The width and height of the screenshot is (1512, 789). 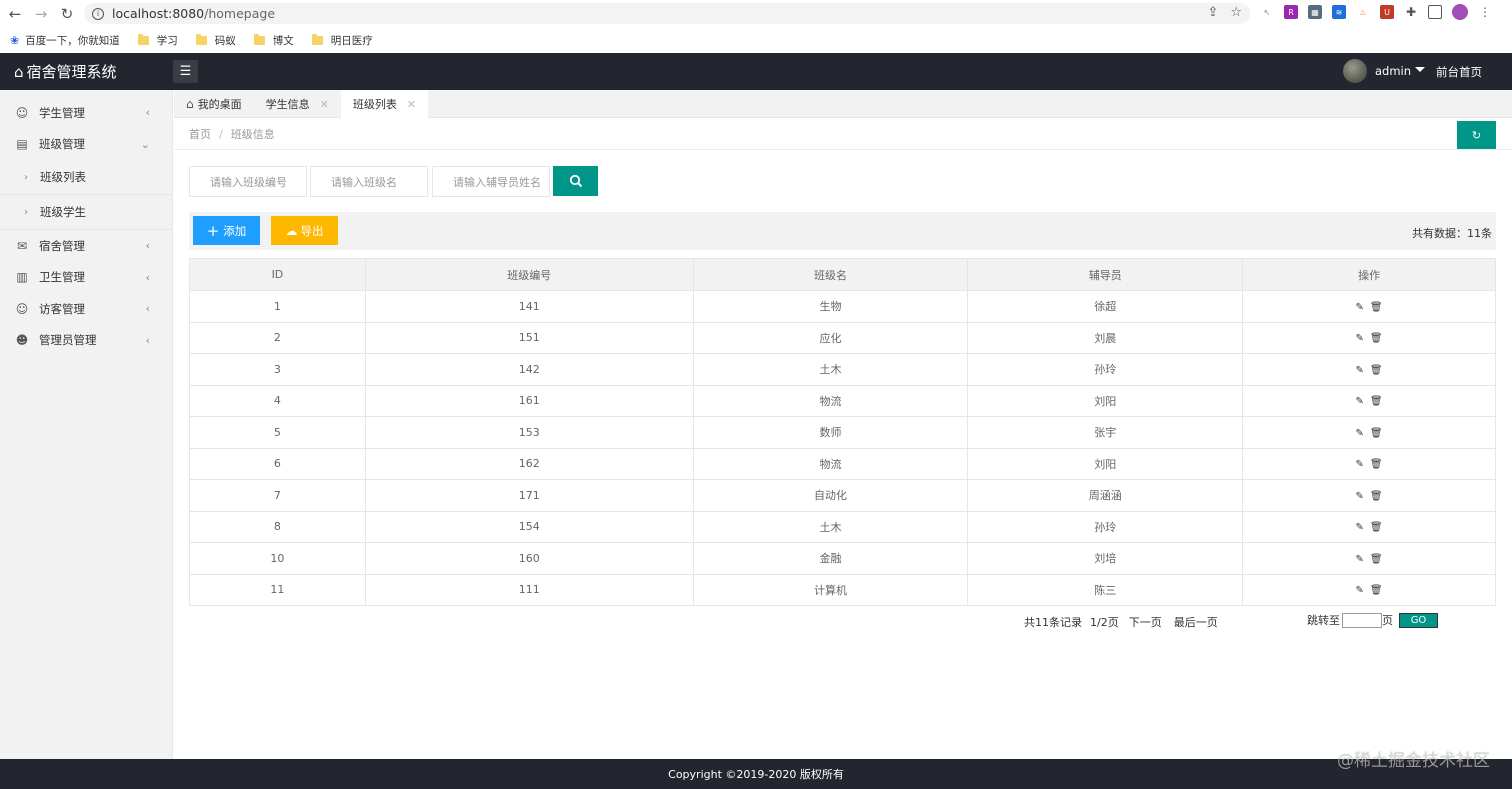 What do you see at coordinates (1105, 432) in the screenshot?
I see `cell-counselor: 张宇` at bounding box center [1105, 432].